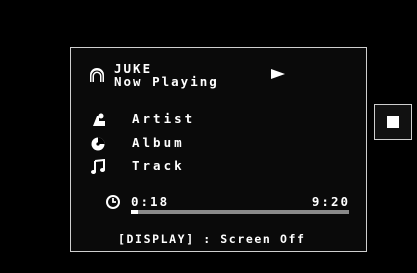  I want to click on stop-button, so click(393, 122).